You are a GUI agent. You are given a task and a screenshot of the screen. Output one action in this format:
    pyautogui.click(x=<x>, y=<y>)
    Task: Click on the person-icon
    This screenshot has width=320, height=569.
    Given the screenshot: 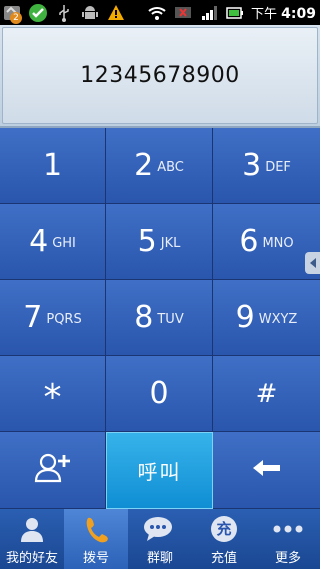 What is the action you would take?
    pyautogui.click(x=32, y=529)
    